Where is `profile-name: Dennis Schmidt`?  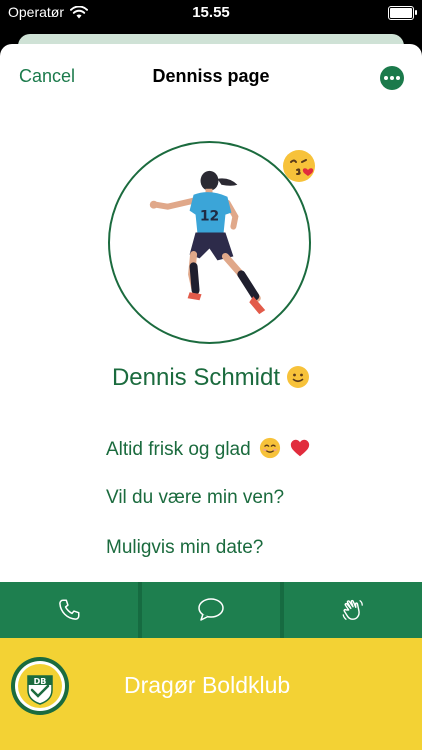
profile-name: Dennis Schmidt is located at coordinates (211, 378).